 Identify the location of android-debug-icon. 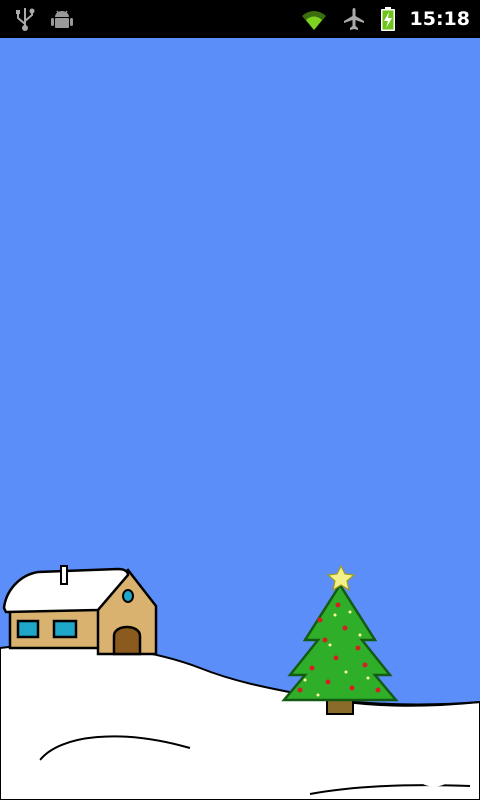
(62, 19).